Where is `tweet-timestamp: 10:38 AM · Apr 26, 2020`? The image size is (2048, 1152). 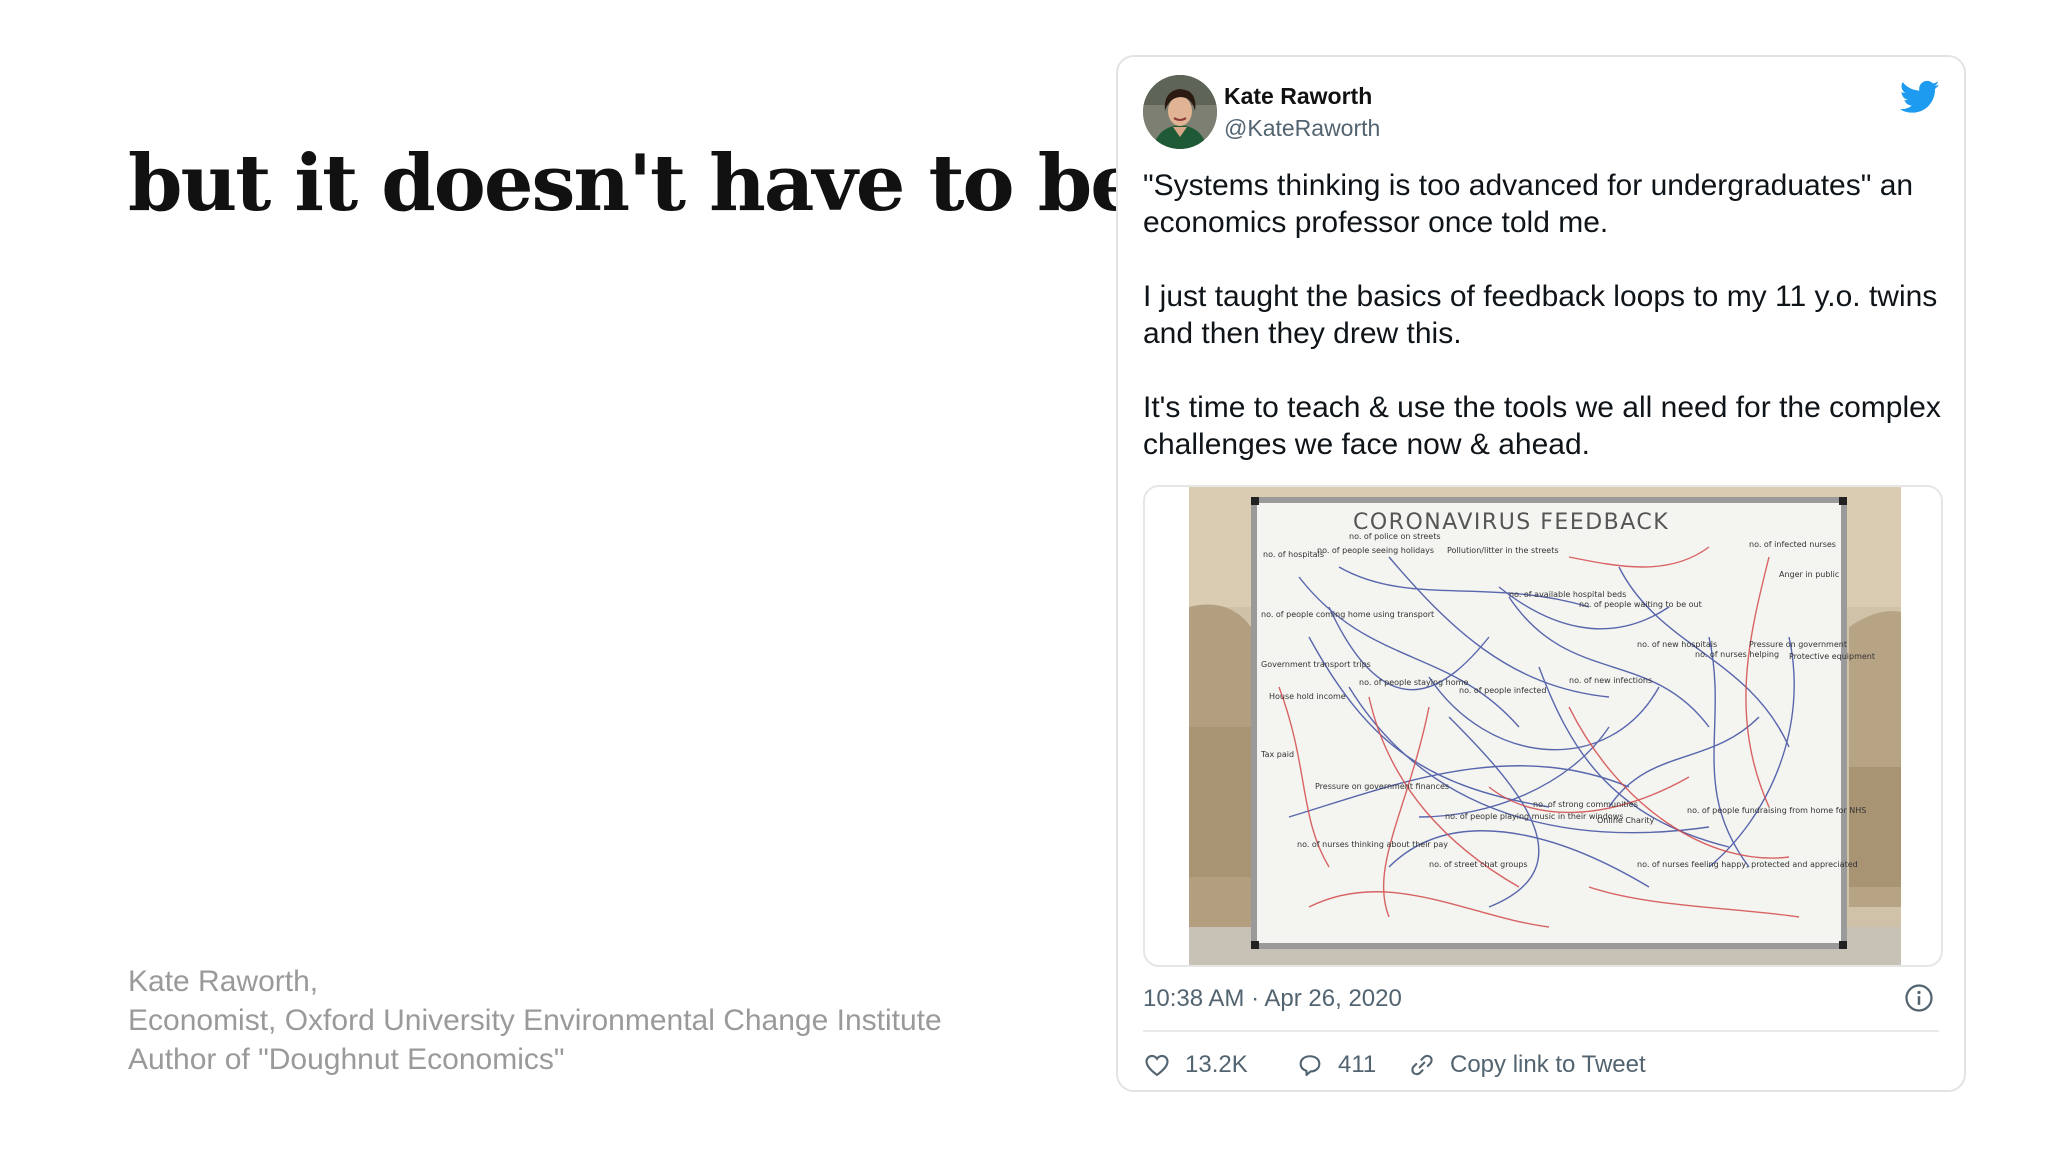
tweet-timestamp: 10:38 AM · Apr 26, 2020 is located at coordinates (1272, 999).